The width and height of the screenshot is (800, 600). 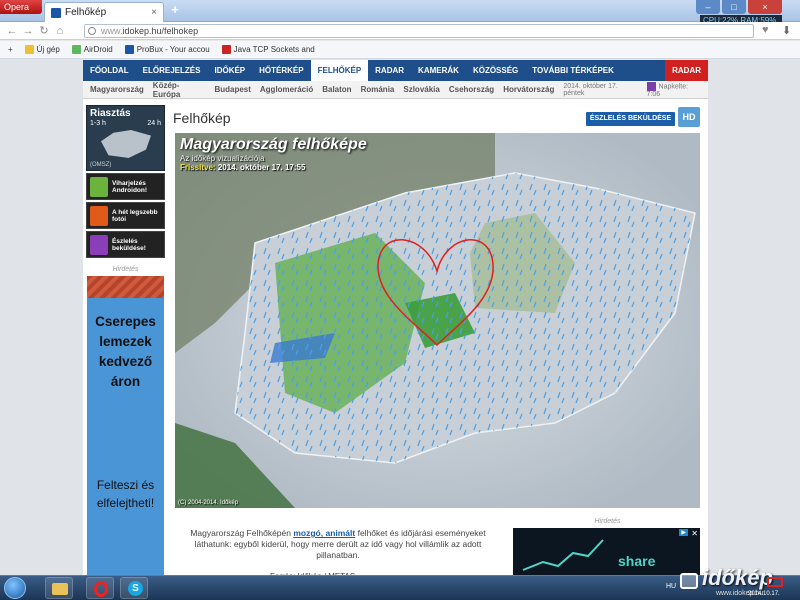 I want to click on tab-felhokep: Felhőkép ×, so click(x=104, y=12).